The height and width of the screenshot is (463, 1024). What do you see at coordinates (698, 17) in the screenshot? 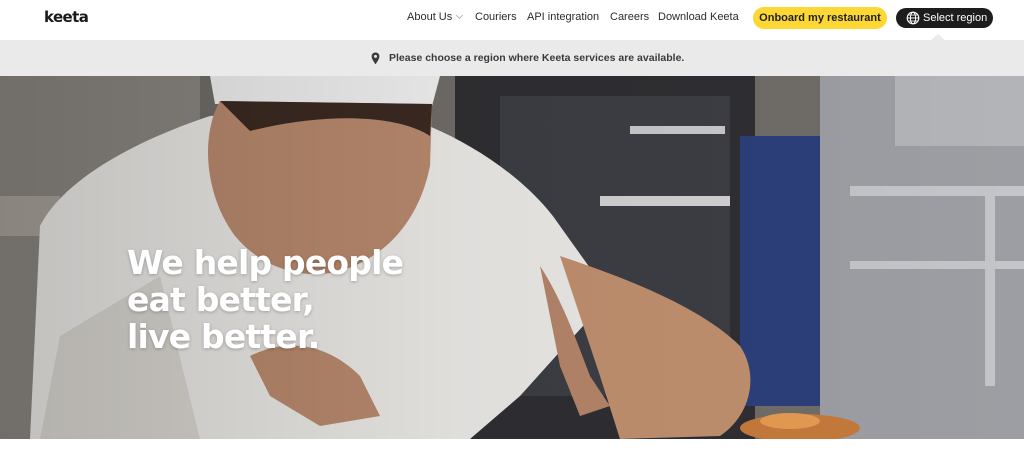
I see `nav-download-keeta: Download Keeta` at bounding box center [698, 17].